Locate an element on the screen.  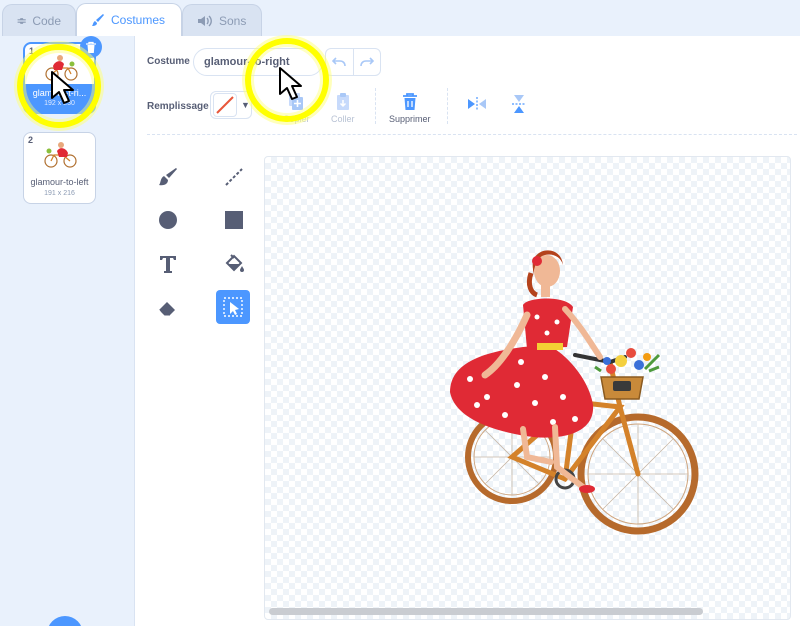
redo-icon is located at coordinates (367, 62).